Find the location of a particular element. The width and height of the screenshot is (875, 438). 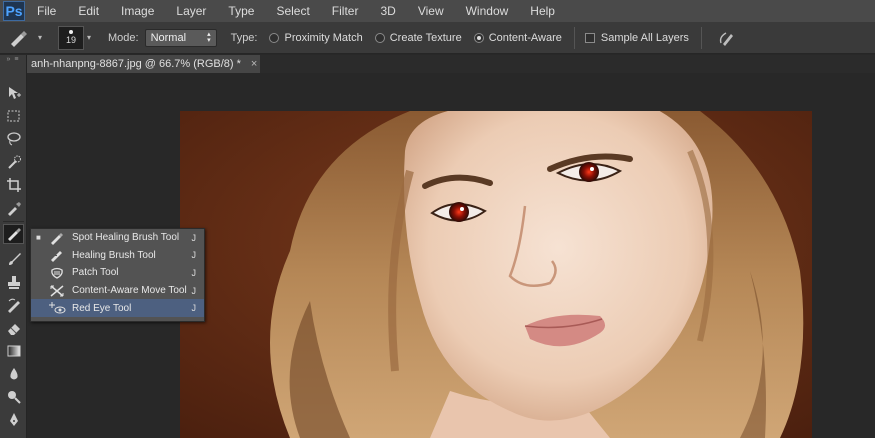

brush-size-value: 19 is located at coordinates (70, 40).